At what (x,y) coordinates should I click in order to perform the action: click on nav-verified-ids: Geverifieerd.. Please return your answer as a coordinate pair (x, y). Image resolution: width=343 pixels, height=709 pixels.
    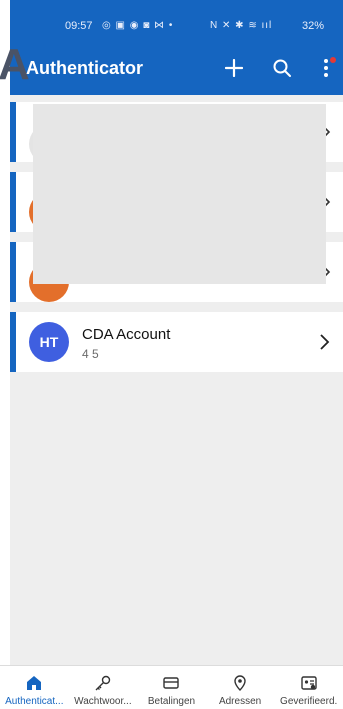
    Looking at the image, I should click on (308, 687).